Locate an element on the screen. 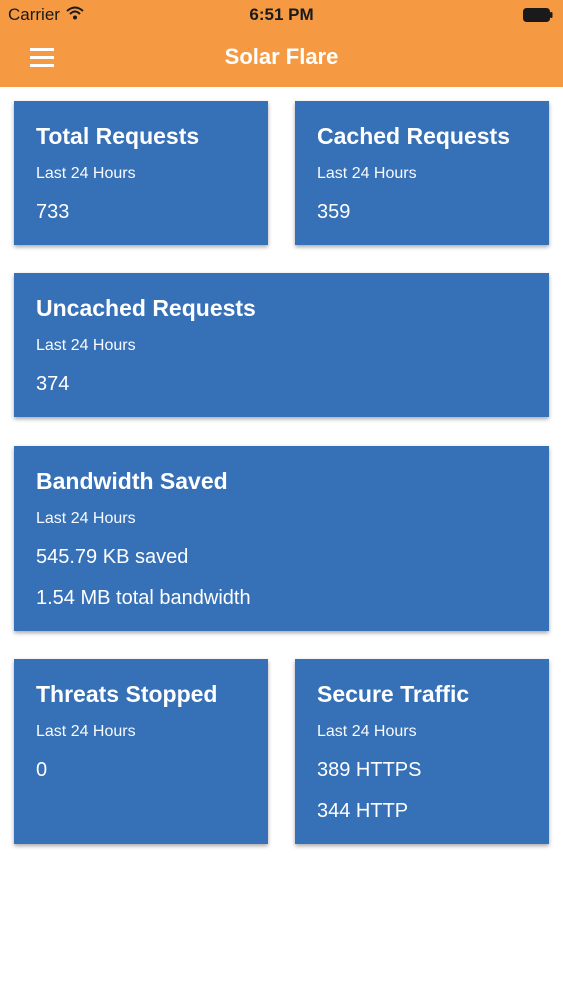 The image size is (563, 1000). card-title: Threats Stopped is located at coordinates (127, 694).